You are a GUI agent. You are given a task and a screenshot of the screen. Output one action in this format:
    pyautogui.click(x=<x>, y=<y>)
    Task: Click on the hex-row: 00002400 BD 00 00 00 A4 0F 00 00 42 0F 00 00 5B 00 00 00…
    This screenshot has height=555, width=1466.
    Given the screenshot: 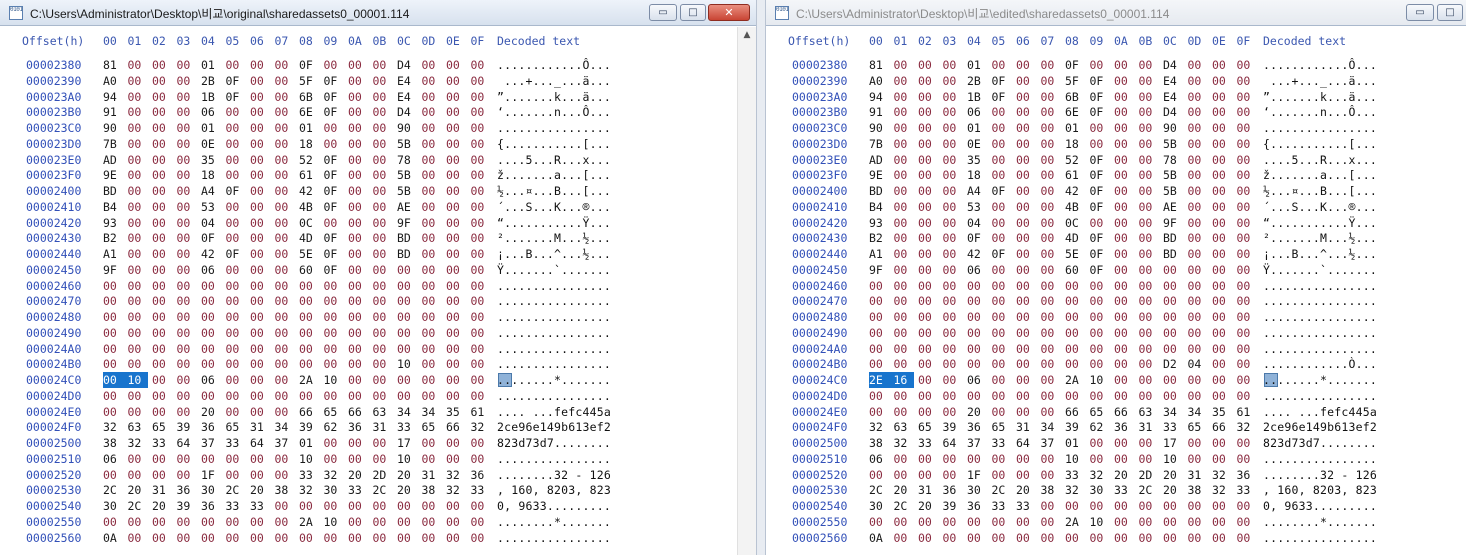 What is the action you would take?
    pyautogui.click(x=1116, y=191)
    